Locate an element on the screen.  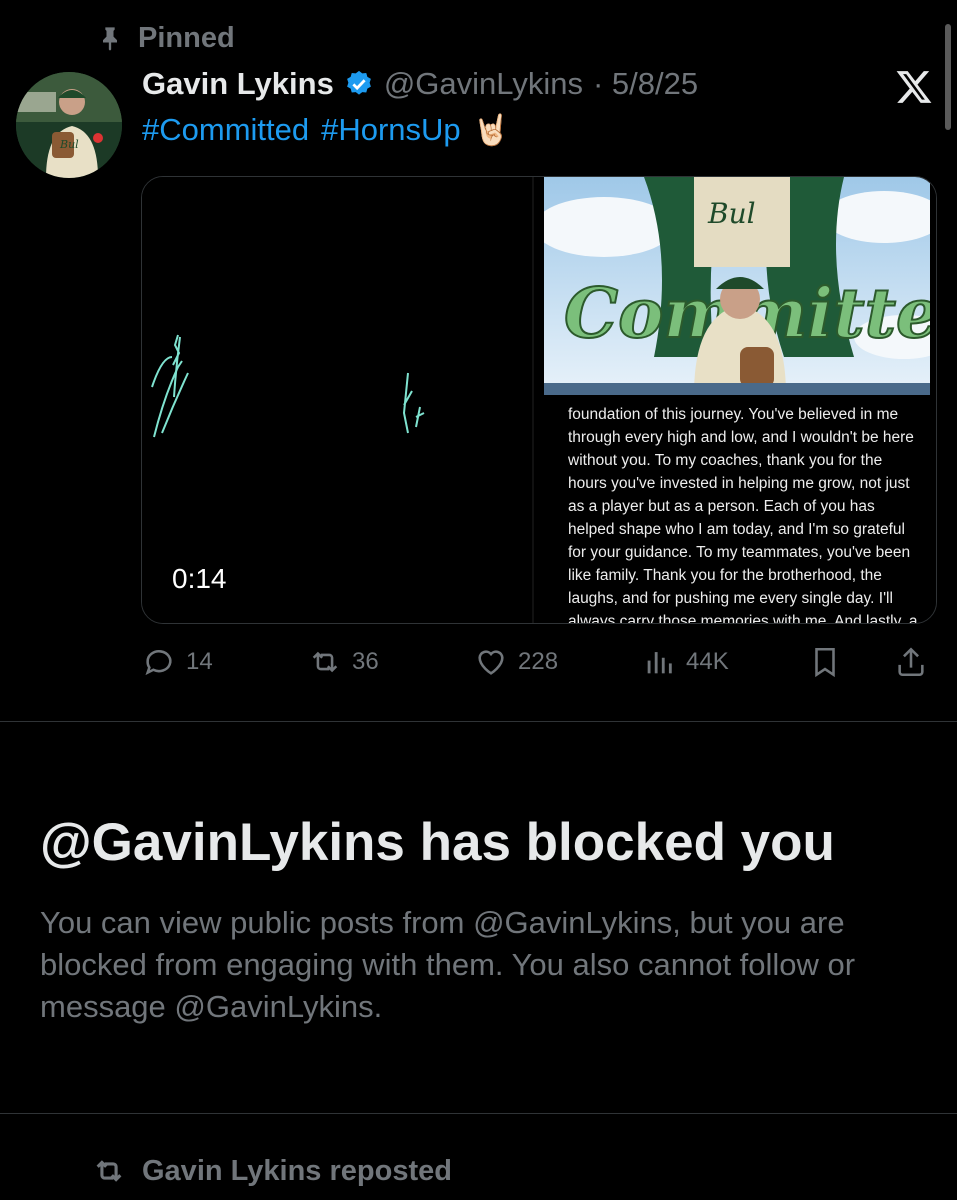
views-icon is located at coordinates (659, 663).